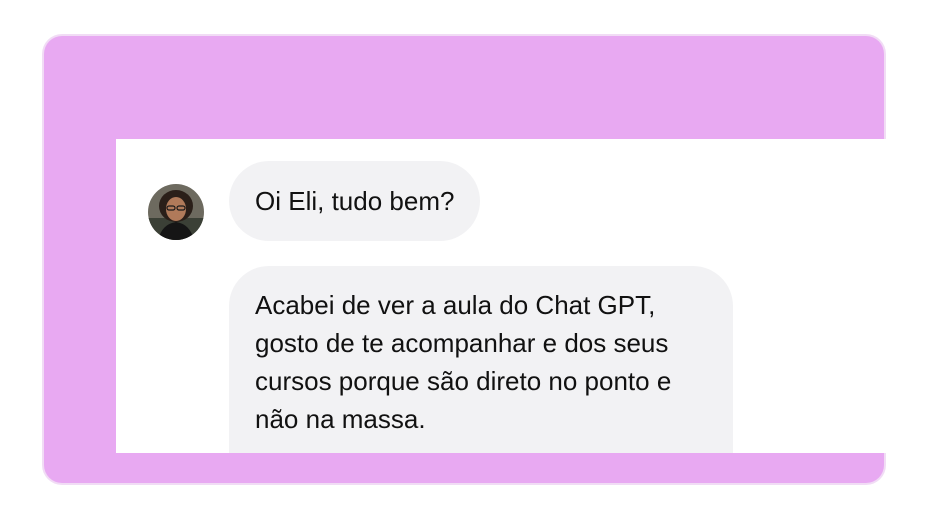  What do you see at coordinates (463, 381) in the screenshot?
I see `message-text-line: cursos porque são direto no ponto e` at bounding box center [463, 381].